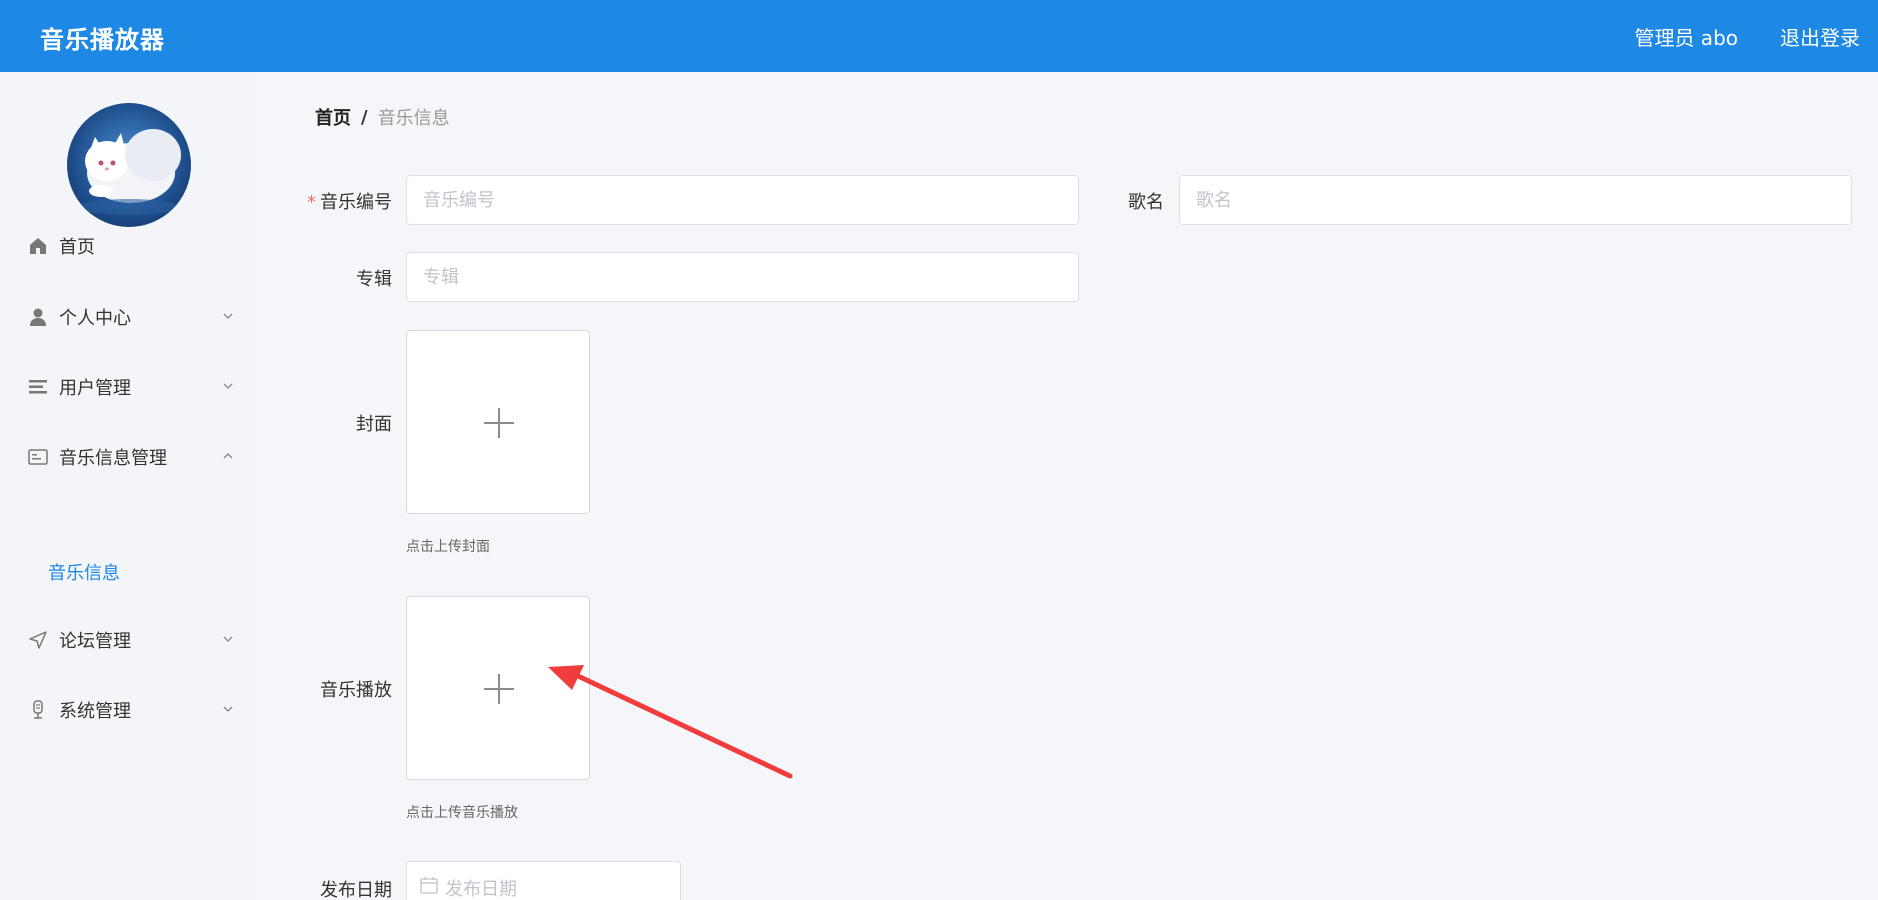 This screenshot has height=900, width=1878. Describe the element at coordinates (1146, 202) in the screenshot. I see `song-name-label: 歌名` at that location.